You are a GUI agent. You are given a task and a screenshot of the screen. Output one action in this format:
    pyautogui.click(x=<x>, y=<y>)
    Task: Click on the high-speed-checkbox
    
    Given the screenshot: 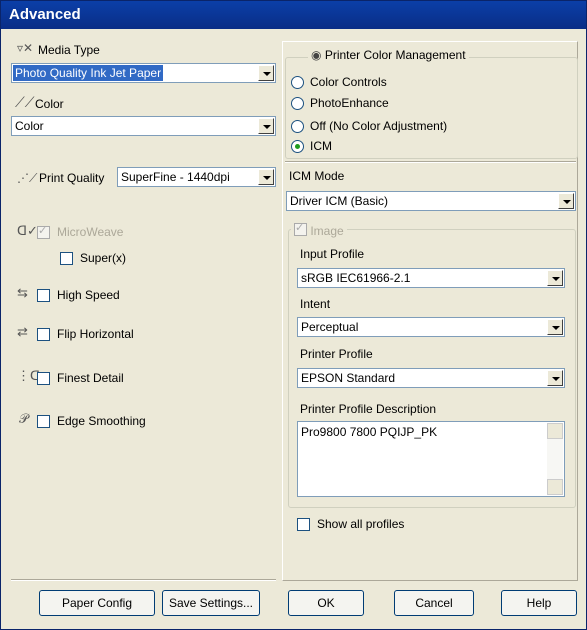 What is the action you would take?
    pyautogui.click(x=43, y=295)
    